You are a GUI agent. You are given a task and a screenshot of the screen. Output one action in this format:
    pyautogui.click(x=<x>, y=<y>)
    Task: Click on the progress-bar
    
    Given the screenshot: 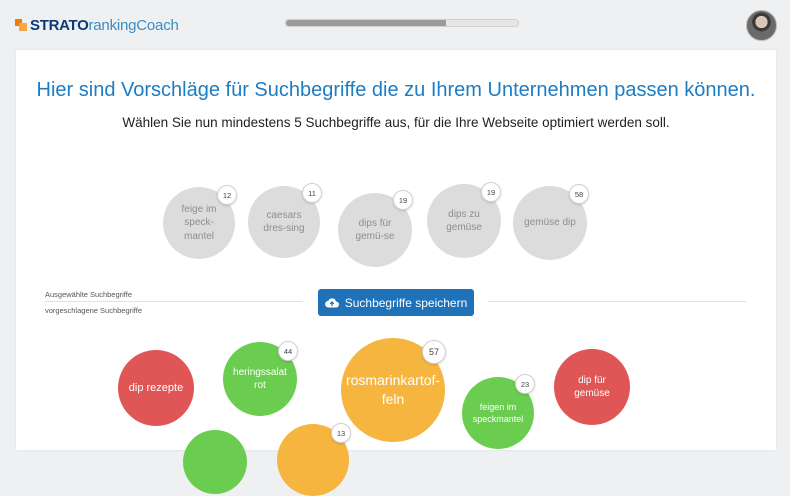 What is the action you would take?
    pyautogui.click(x=402, y=23)
    